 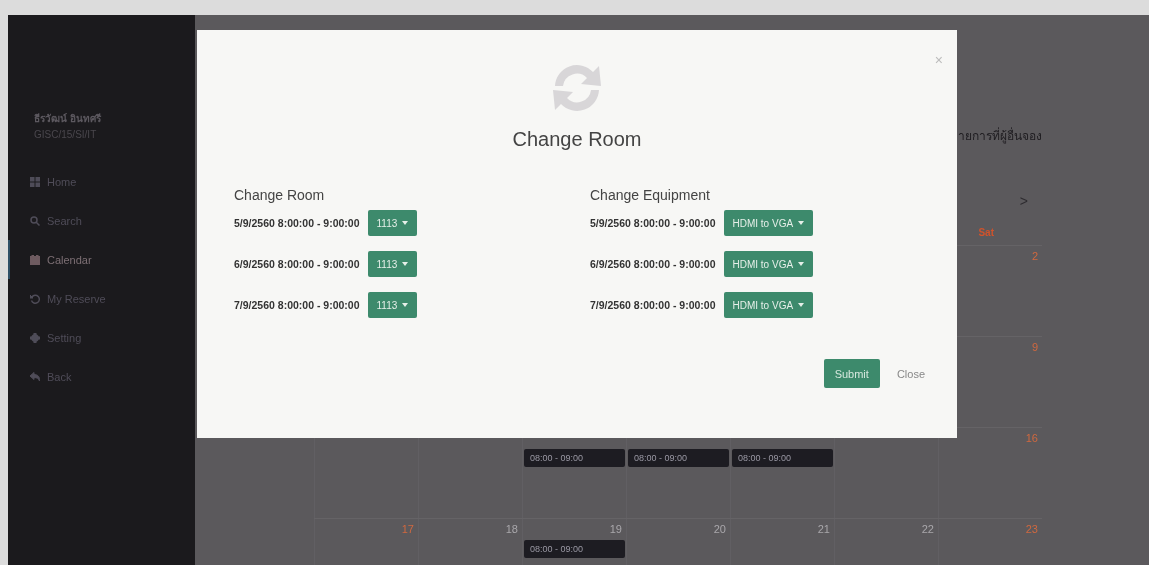 I want to click on modal-title: Change Room, so click(x=577, y=139).